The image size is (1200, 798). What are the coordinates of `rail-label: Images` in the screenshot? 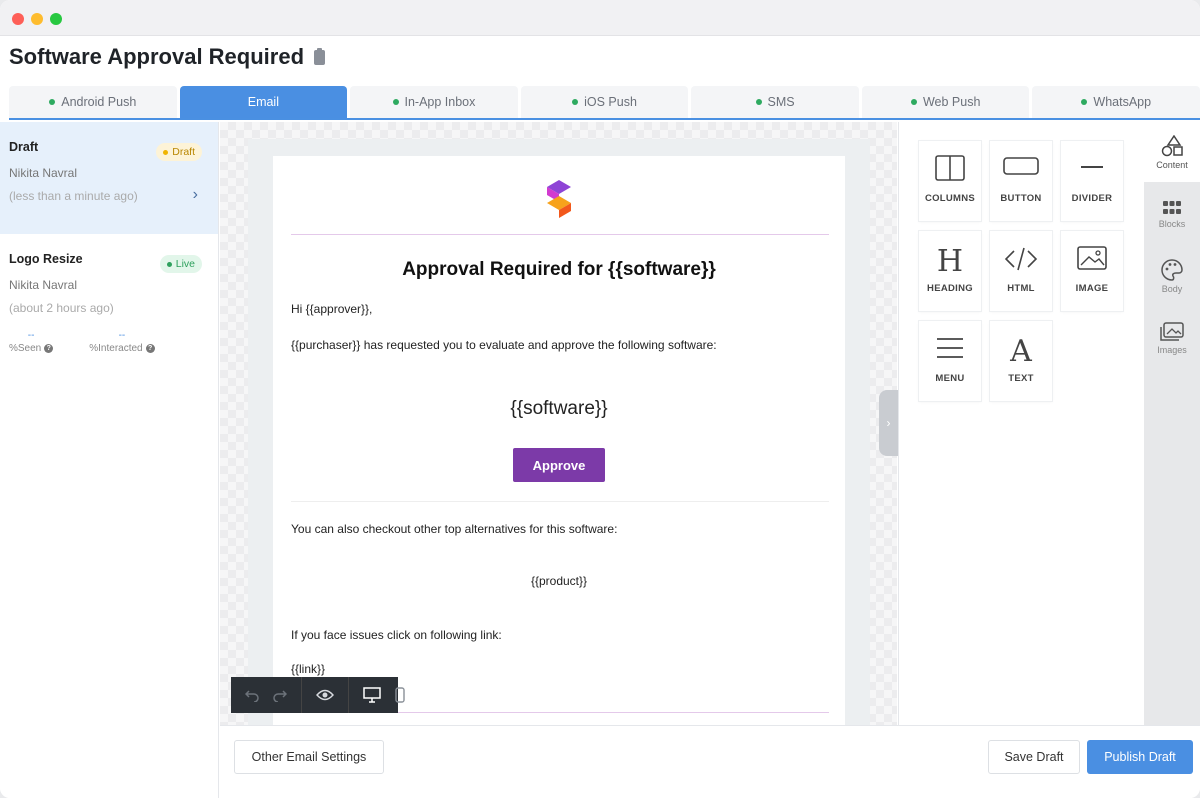 It's located at (1172, 349).